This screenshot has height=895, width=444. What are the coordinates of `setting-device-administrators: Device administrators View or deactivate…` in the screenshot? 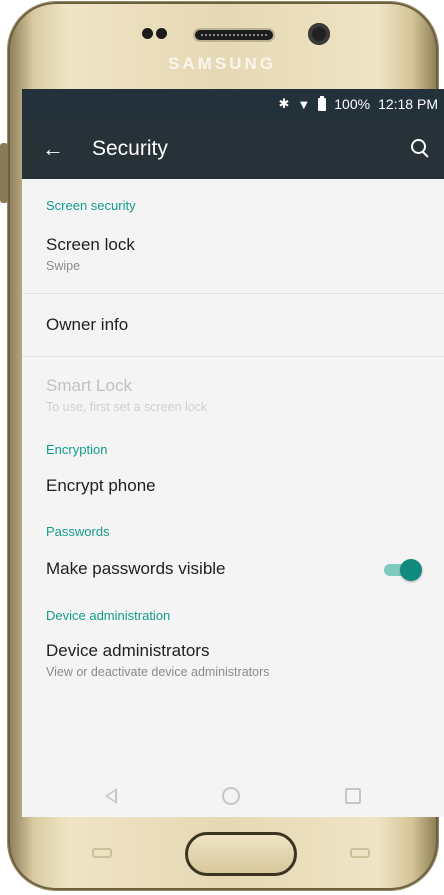 It's located at (233, 660).